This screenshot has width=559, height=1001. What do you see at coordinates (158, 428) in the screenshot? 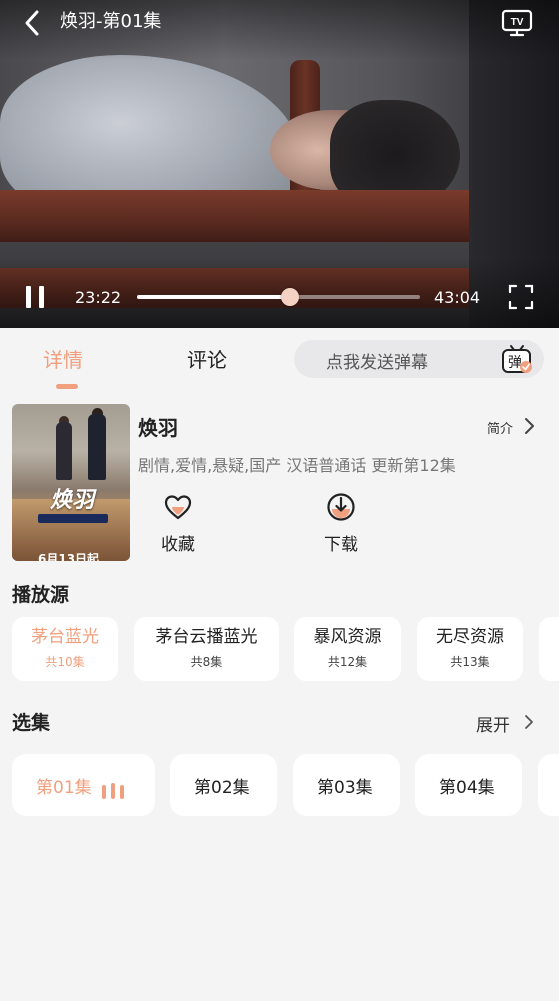
I see `show-title: 焕羽` at bounding box center [158, 428].